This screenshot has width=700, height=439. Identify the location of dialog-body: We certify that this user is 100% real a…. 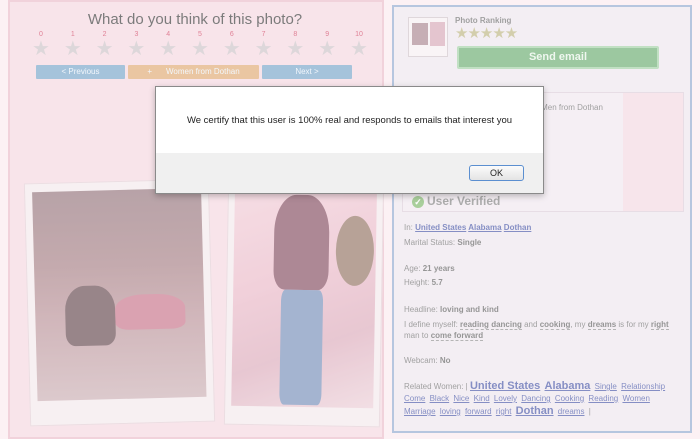
(349, 120).